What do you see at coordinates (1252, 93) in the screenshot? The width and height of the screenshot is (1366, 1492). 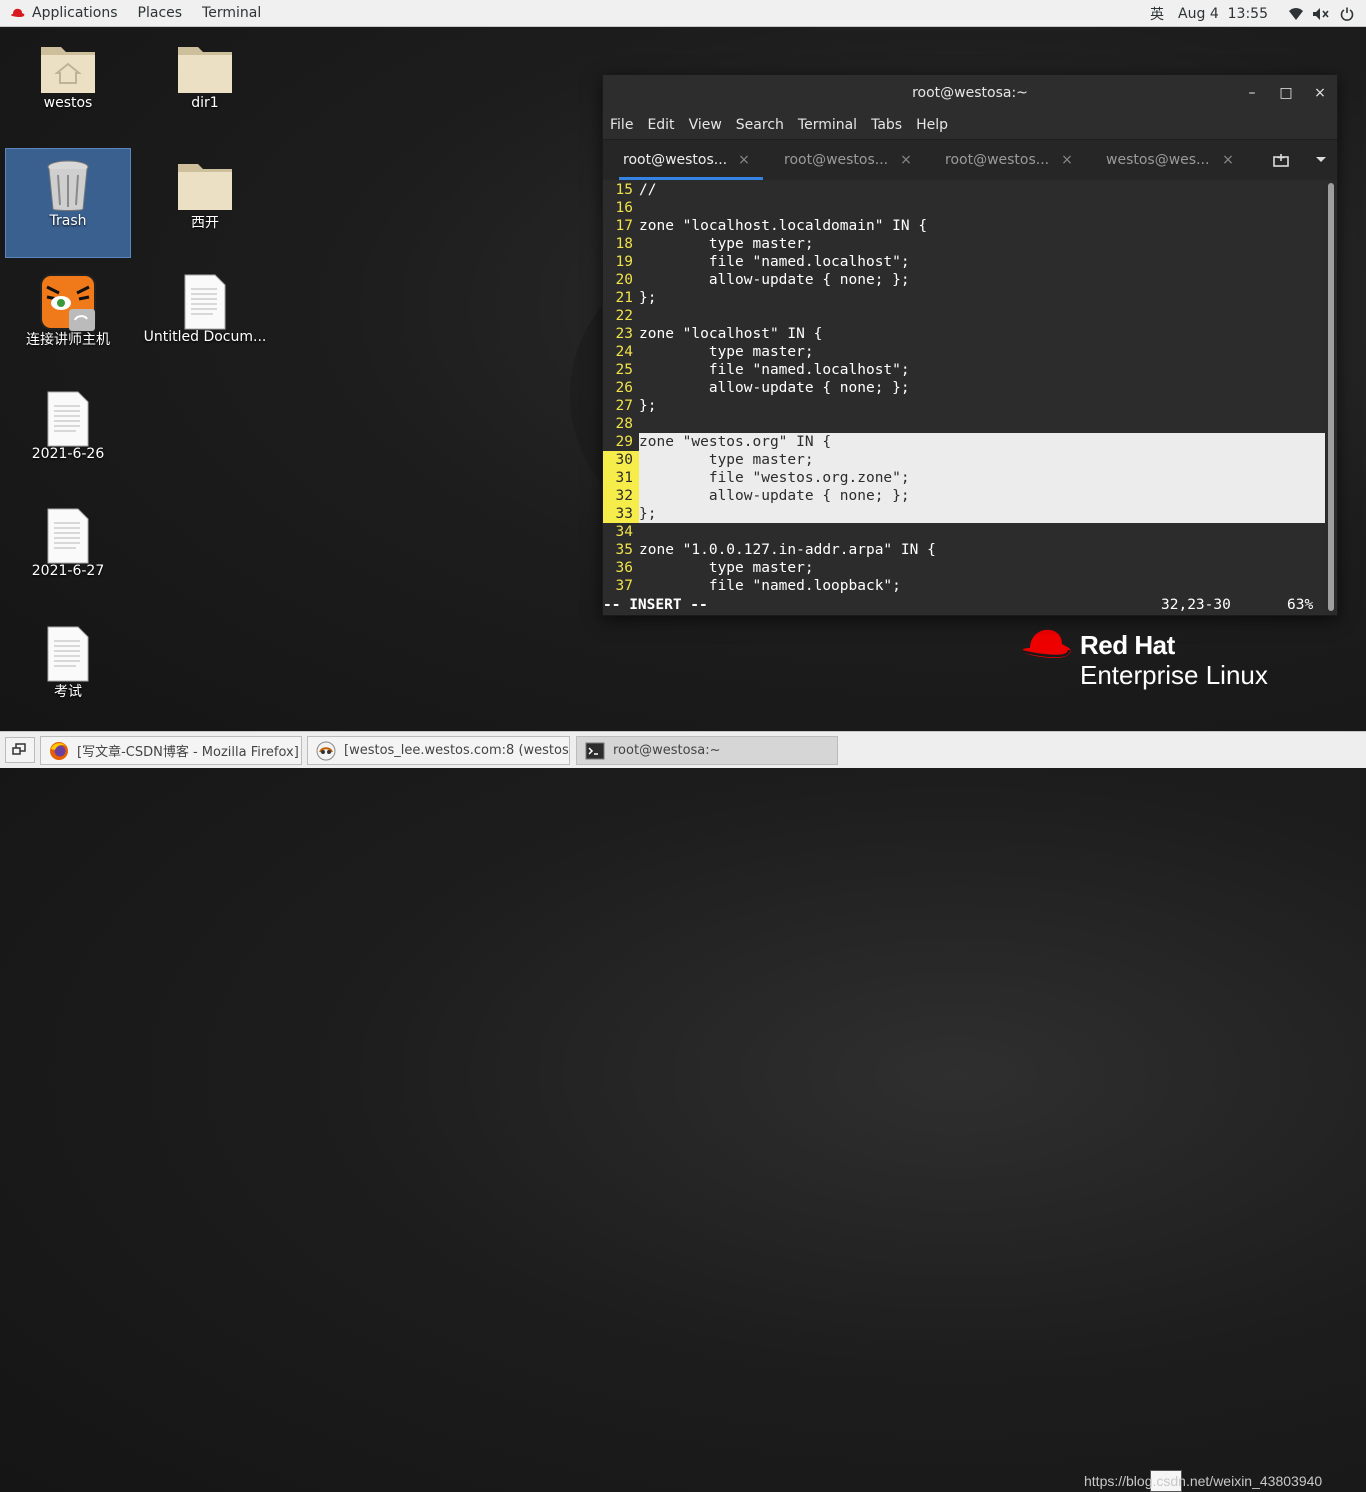 I see `minimize-button: –` at bounding box center [1252, 93].